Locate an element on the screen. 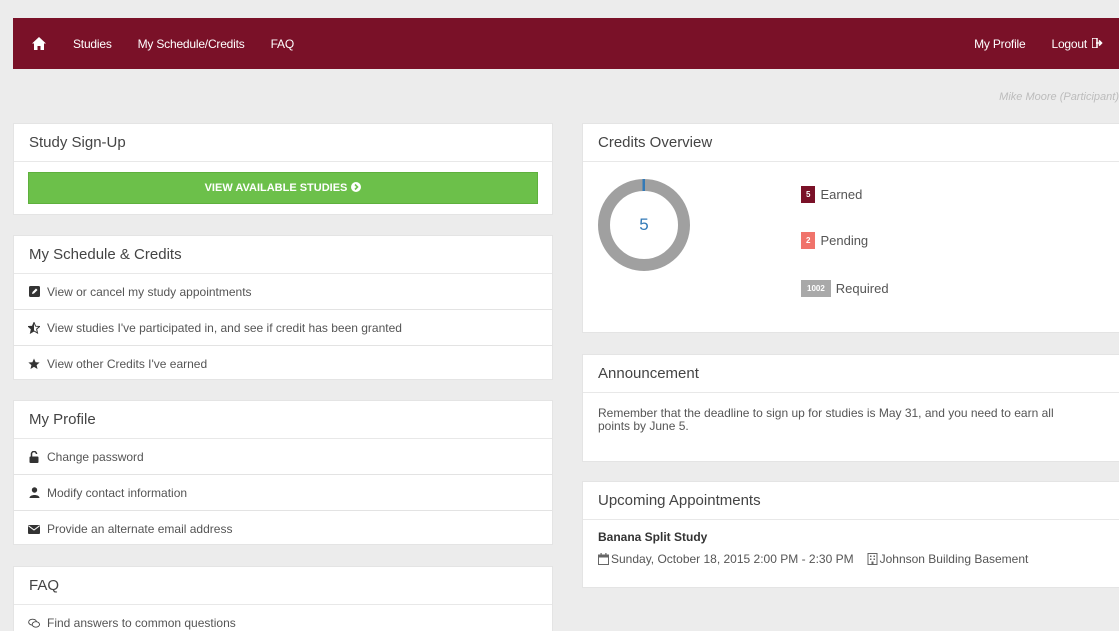  envelope-icon is located at coordinates (34, 529).